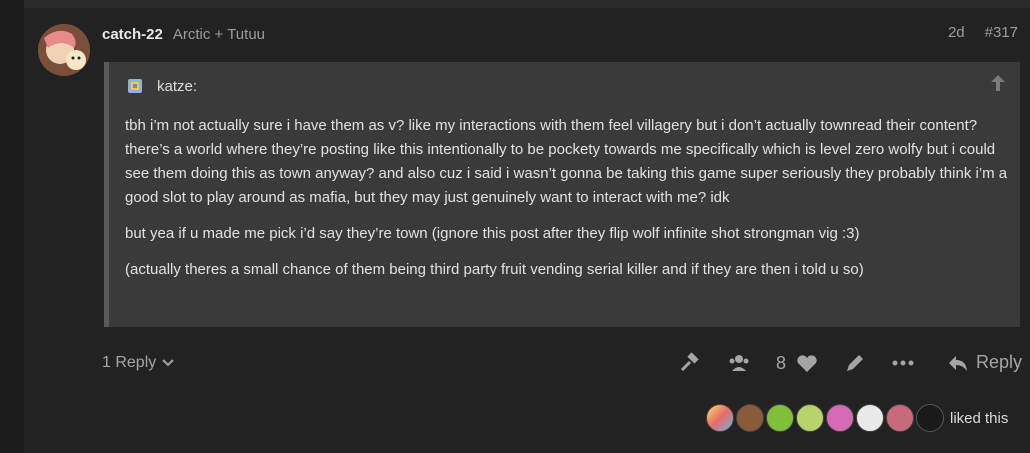  I want to click on post-age: 2d, so click(956, 32).